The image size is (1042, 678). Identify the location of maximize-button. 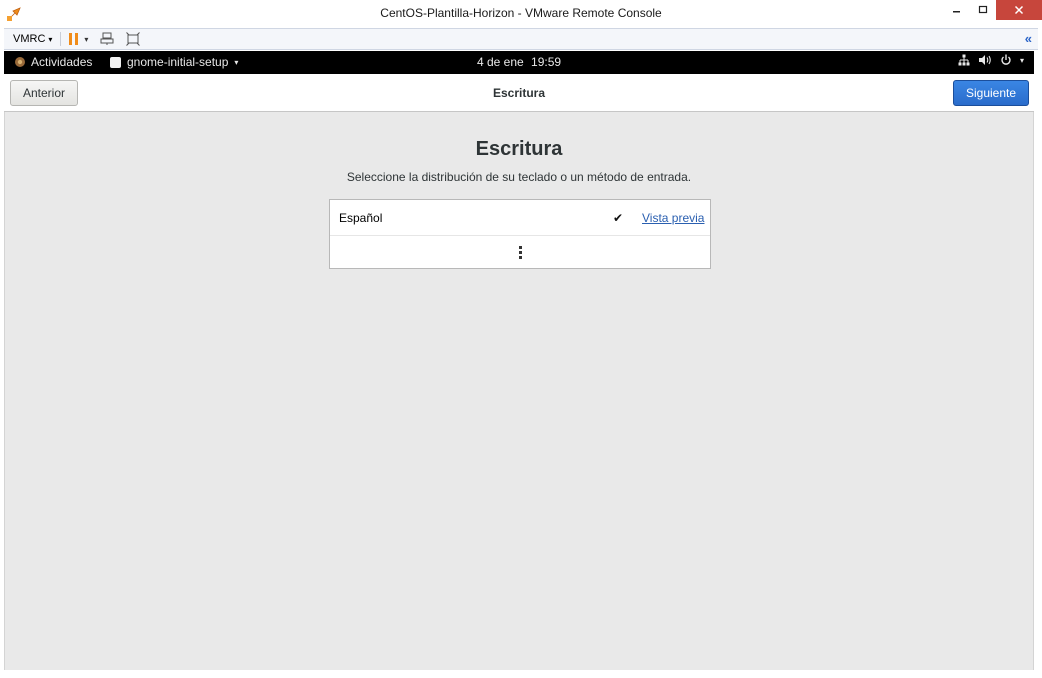
(983, 10).